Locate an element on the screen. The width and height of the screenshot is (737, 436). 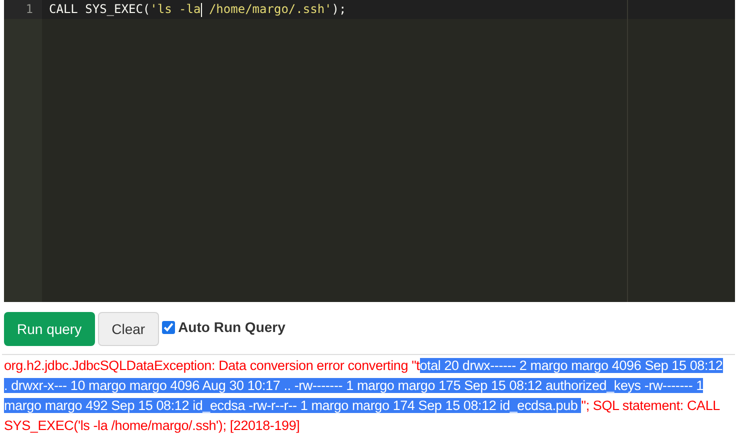
text-cursor is located at coordinates (201, 9).